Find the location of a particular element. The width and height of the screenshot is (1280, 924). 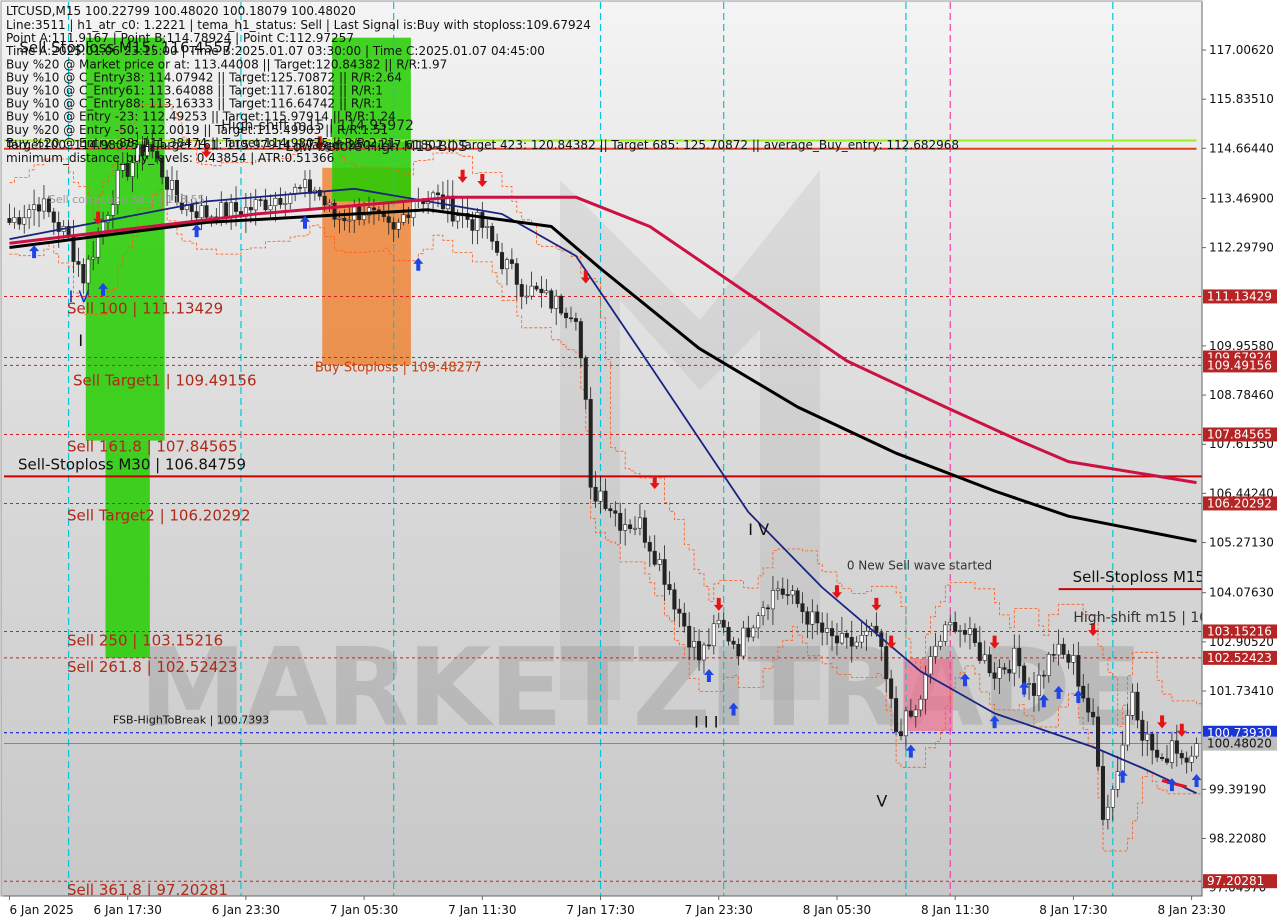

price-badge-label: 111.13429 is located at coordinates (1239, 296).